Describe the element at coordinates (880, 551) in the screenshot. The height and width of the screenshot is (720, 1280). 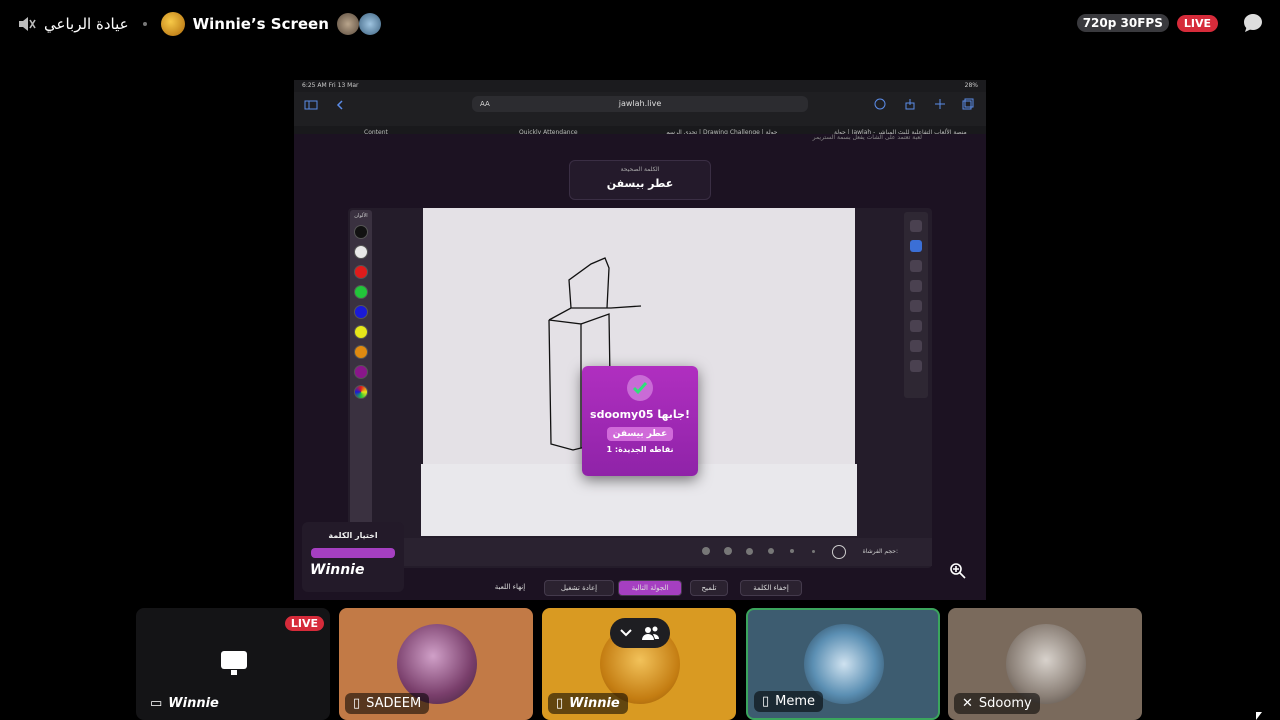
I see `brush-size-label: حجم الفرشاة:` at that location.